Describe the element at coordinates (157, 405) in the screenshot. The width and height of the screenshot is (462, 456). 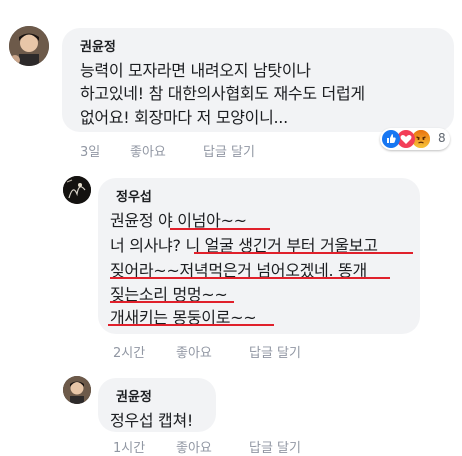
I see `comment-bubble: 권윤정 정우섭 캡쳐!` at that location.